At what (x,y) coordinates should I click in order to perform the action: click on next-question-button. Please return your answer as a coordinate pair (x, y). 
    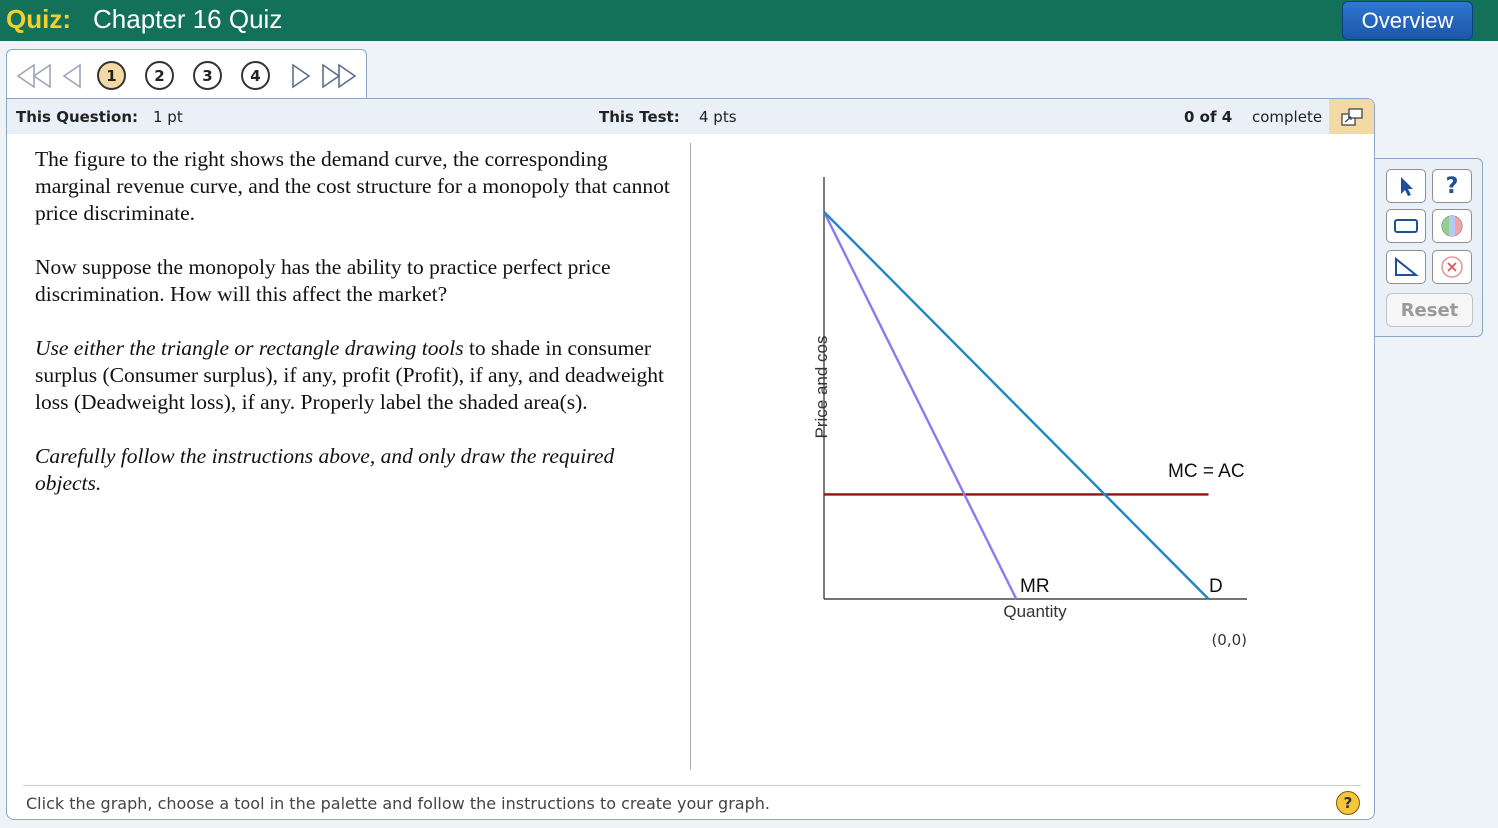
    Looking at the image, I should click on (301, 76).